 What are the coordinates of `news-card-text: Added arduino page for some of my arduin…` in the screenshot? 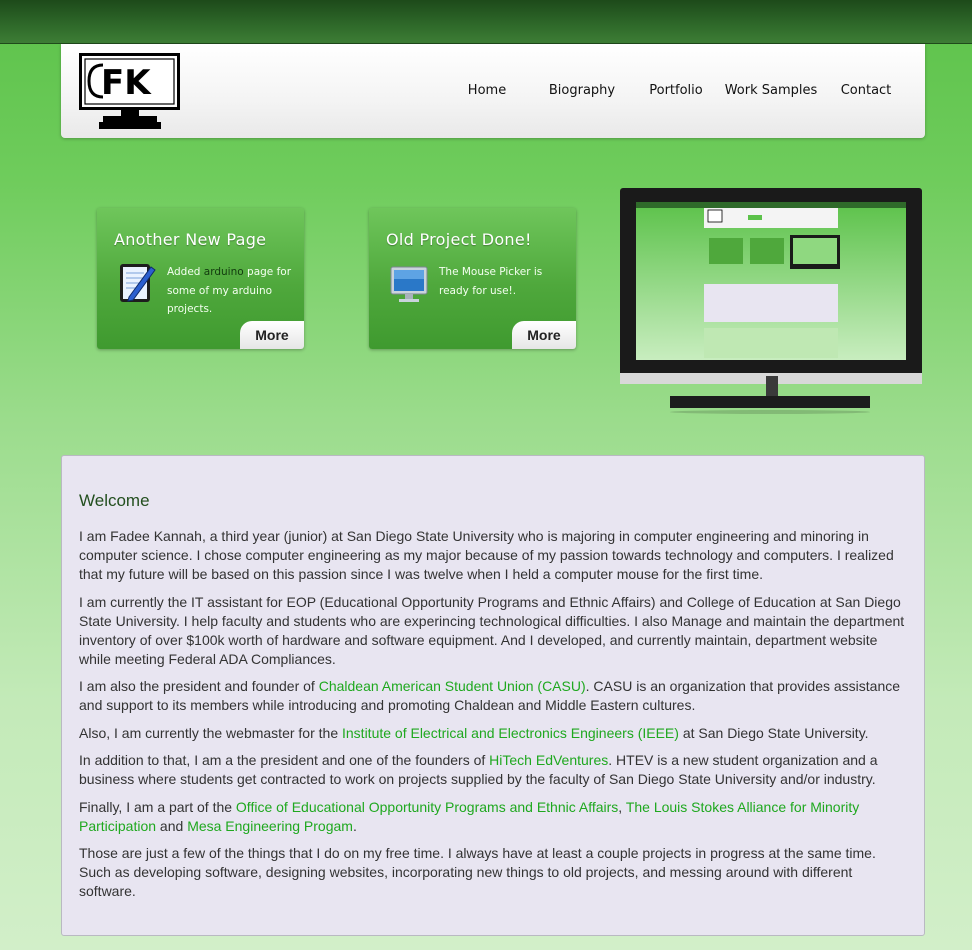 It's located at (229, 290).